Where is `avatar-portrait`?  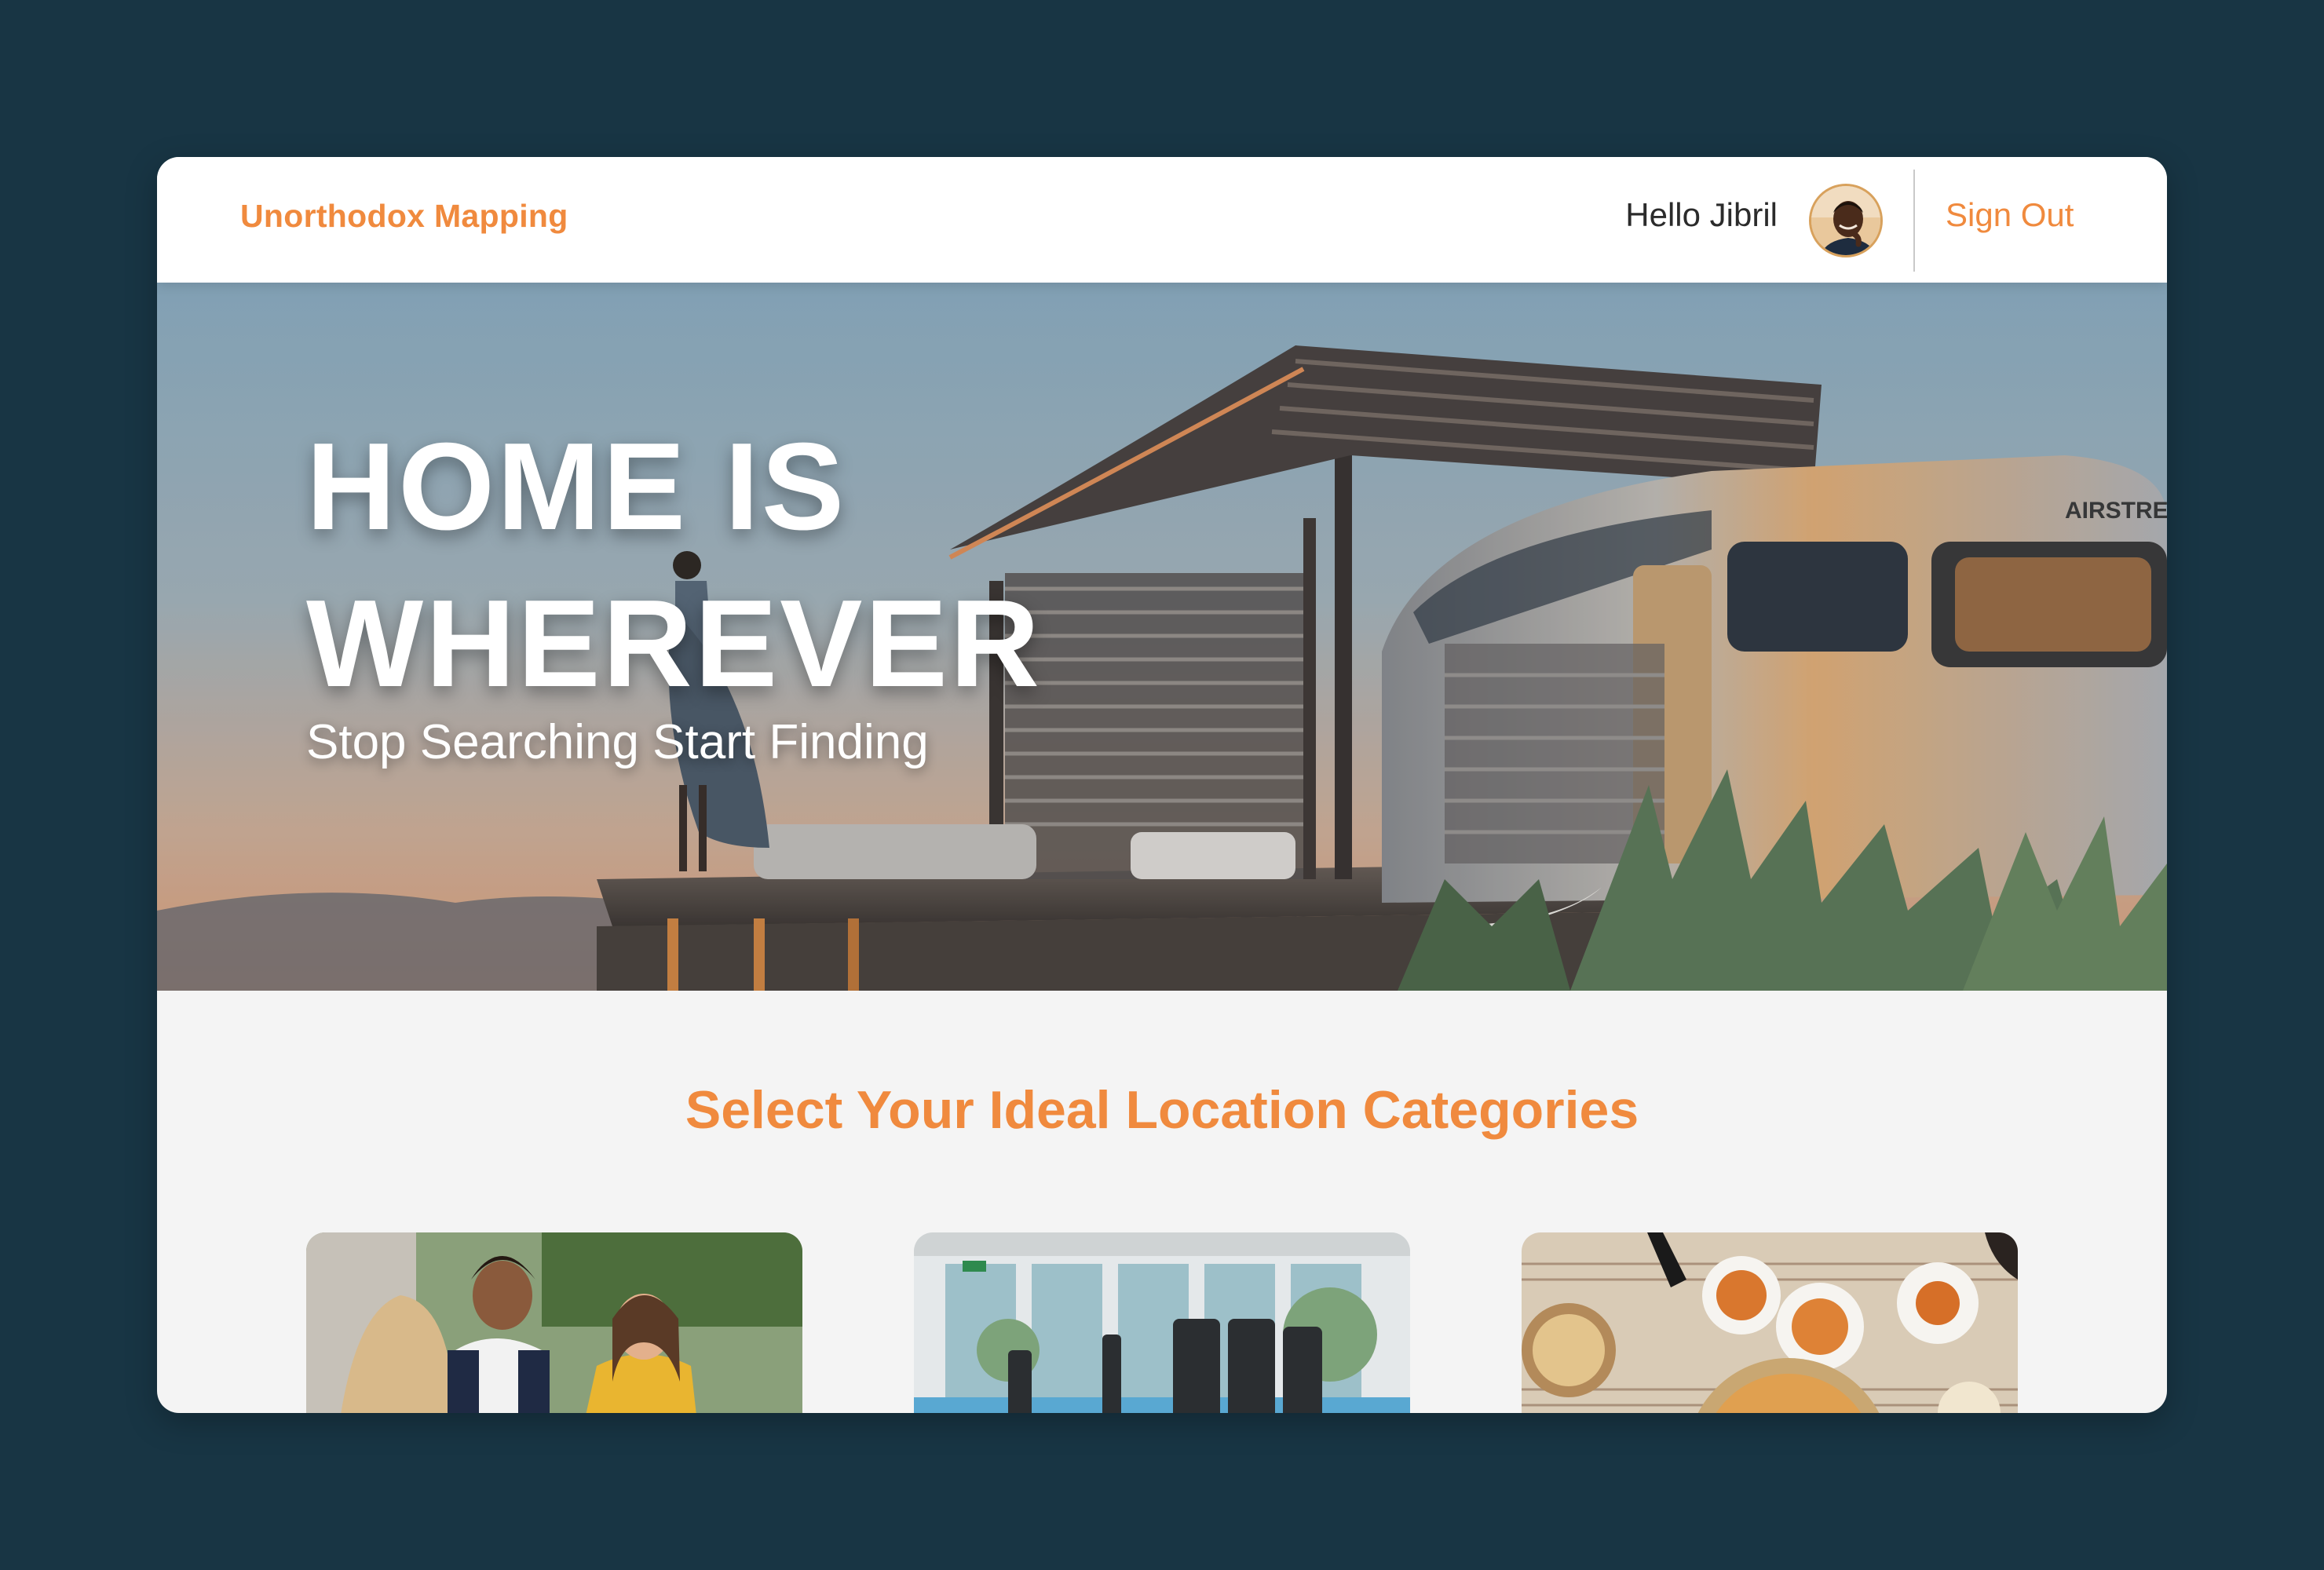 avatar-portrait is located at coordinates (1845, 220).